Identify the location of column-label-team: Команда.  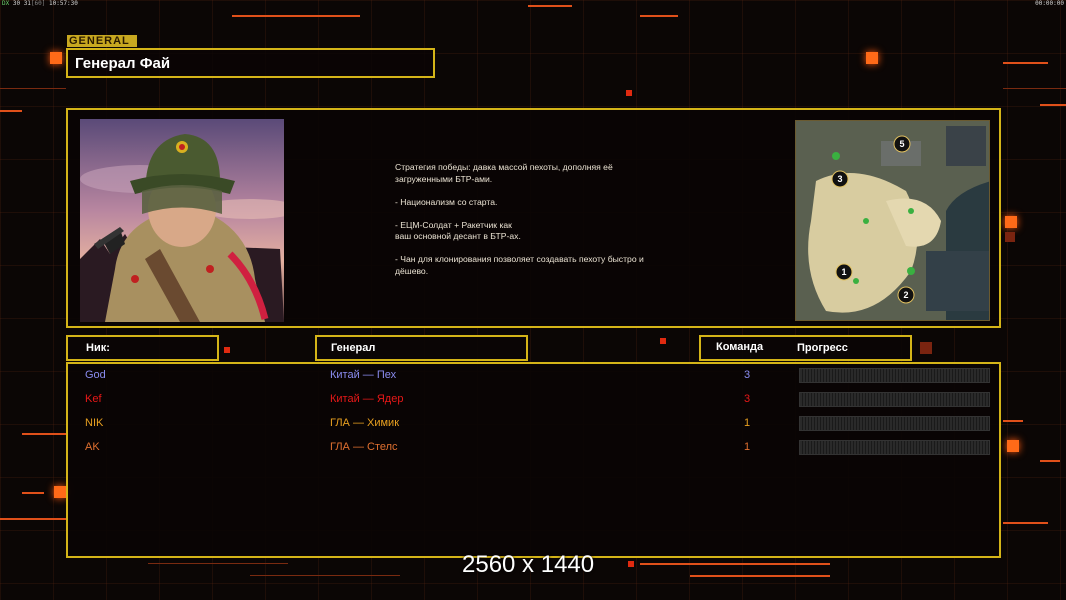
(740, 347).